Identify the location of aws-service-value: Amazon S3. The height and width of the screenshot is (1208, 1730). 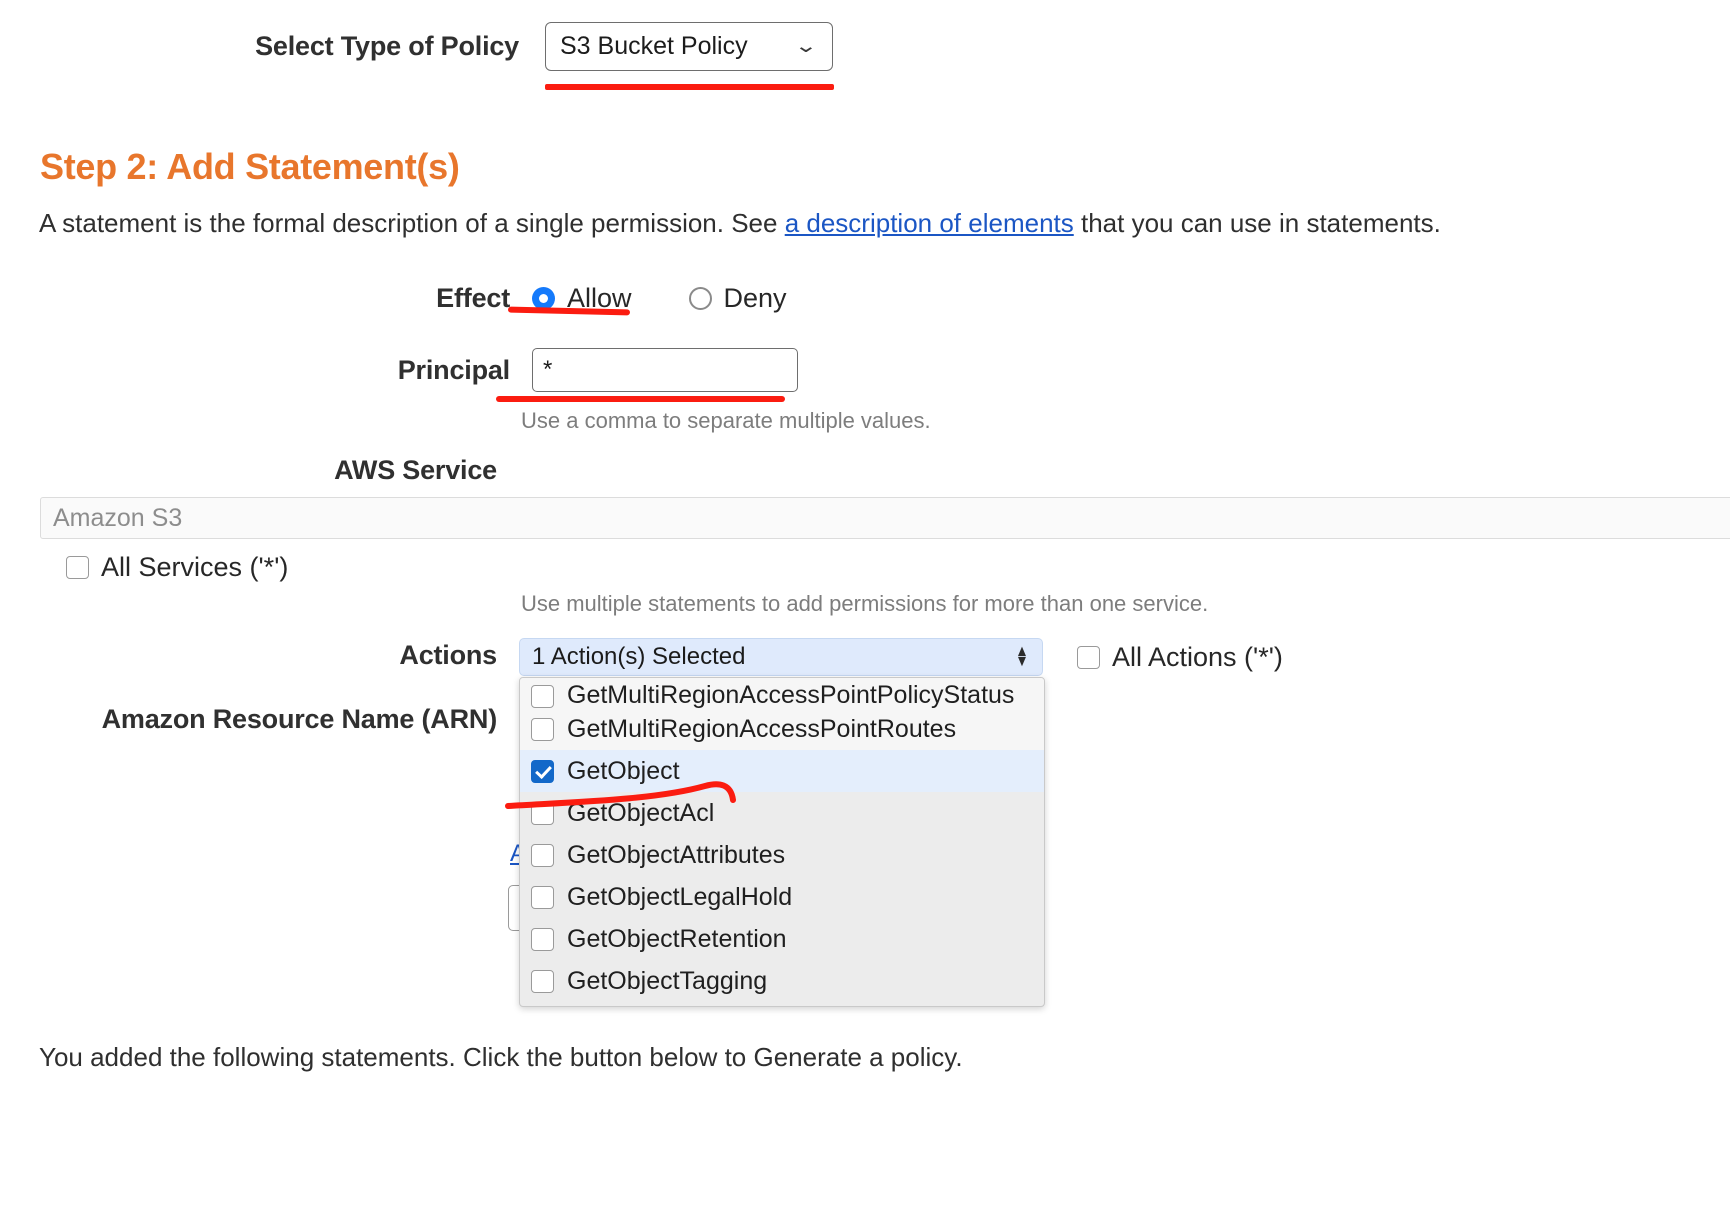
(118, 517).